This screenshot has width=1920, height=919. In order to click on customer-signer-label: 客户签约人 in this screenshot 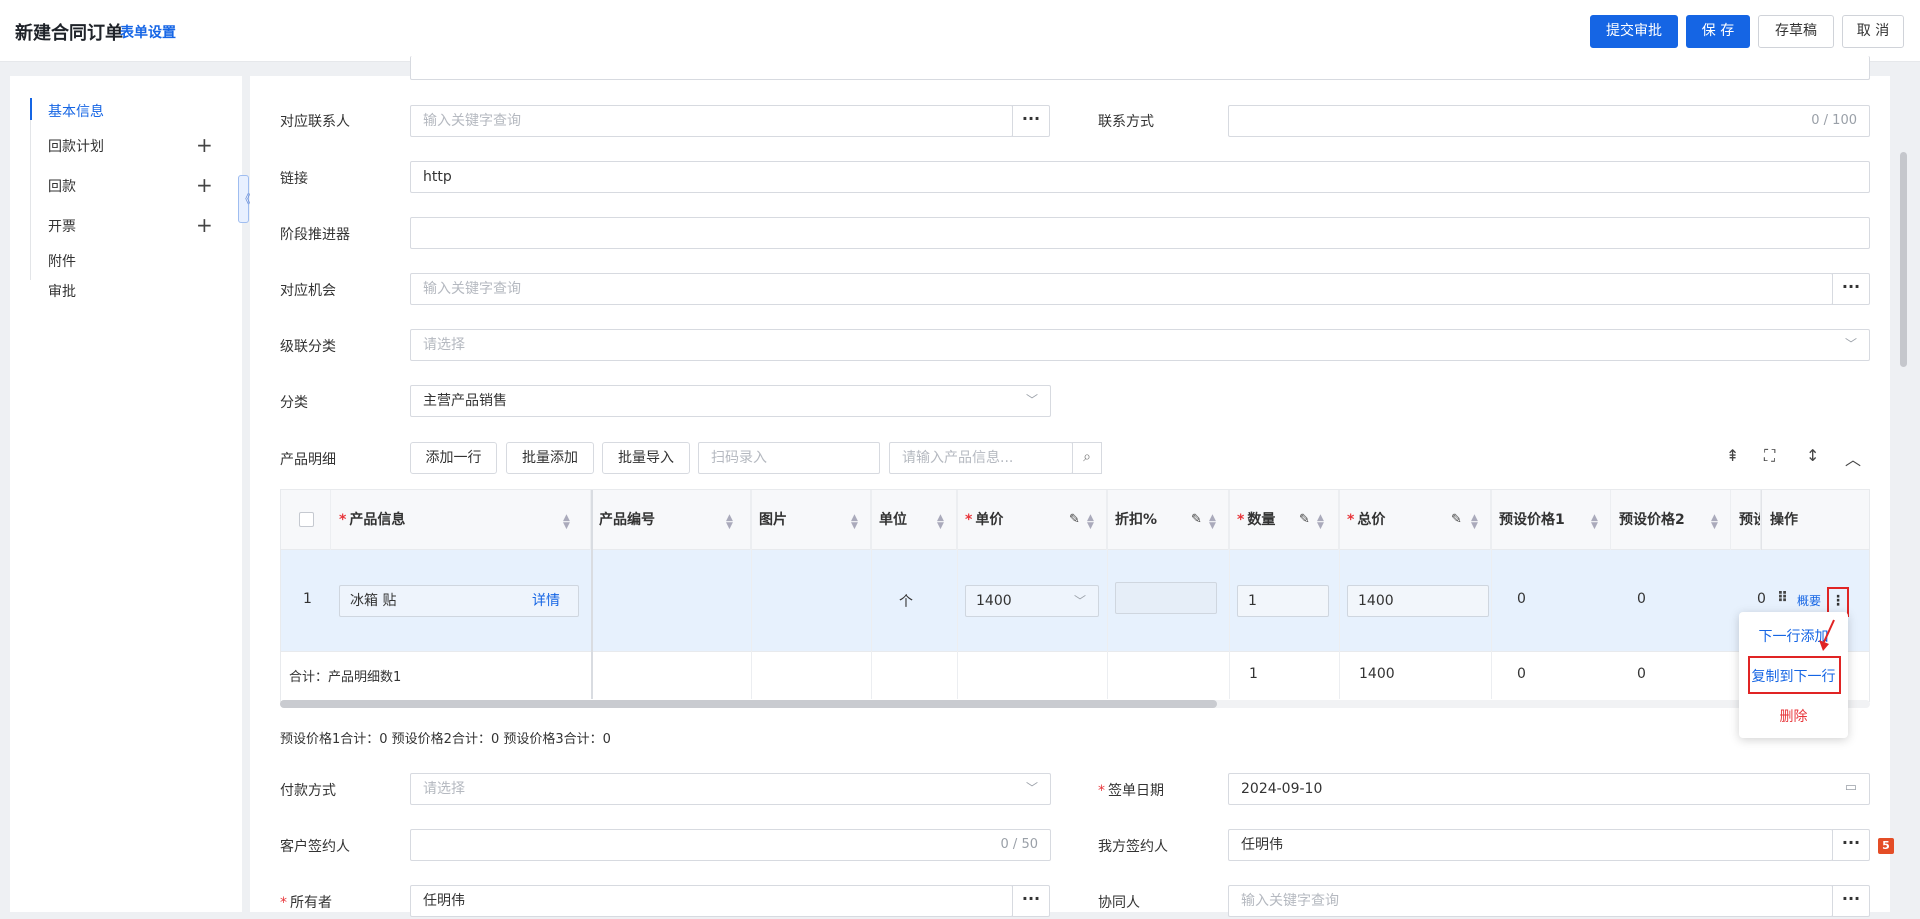, I will do `click(315, 847)`.